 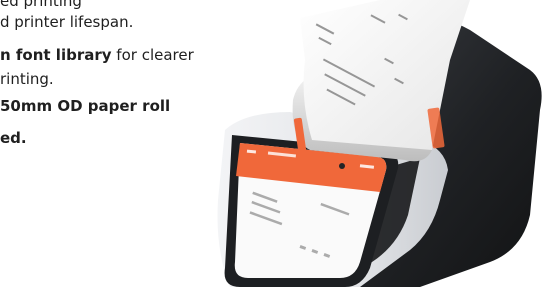 What do you see at coordinates (27, 79) in the screenshot?
I see `feature-line-4: rinting.` at bounding box center [27, 79].